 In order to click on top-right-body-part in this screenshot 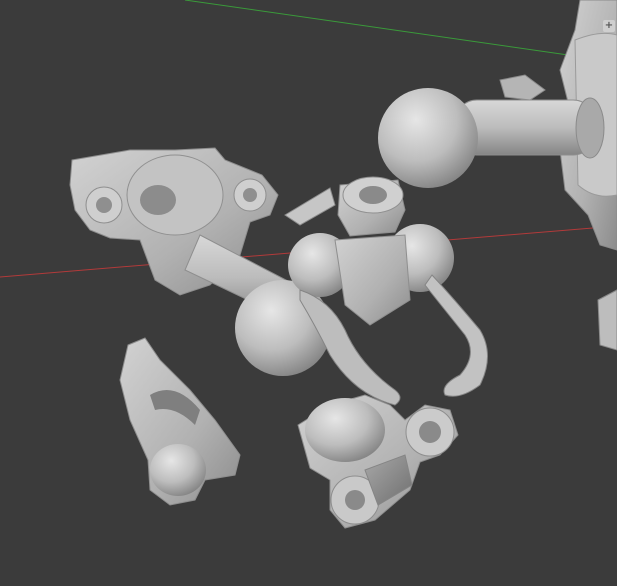, I will do `click(558, 175)`.